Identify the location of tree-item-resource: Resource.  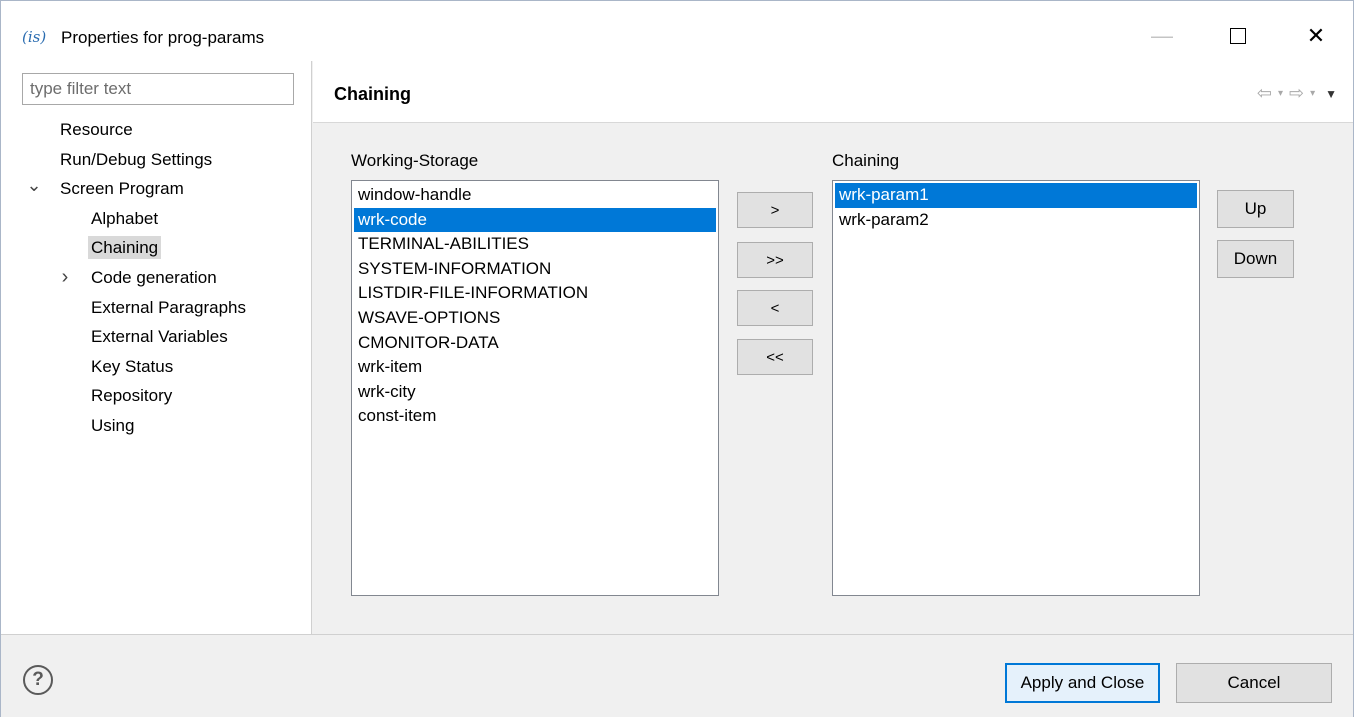
(96, 129).